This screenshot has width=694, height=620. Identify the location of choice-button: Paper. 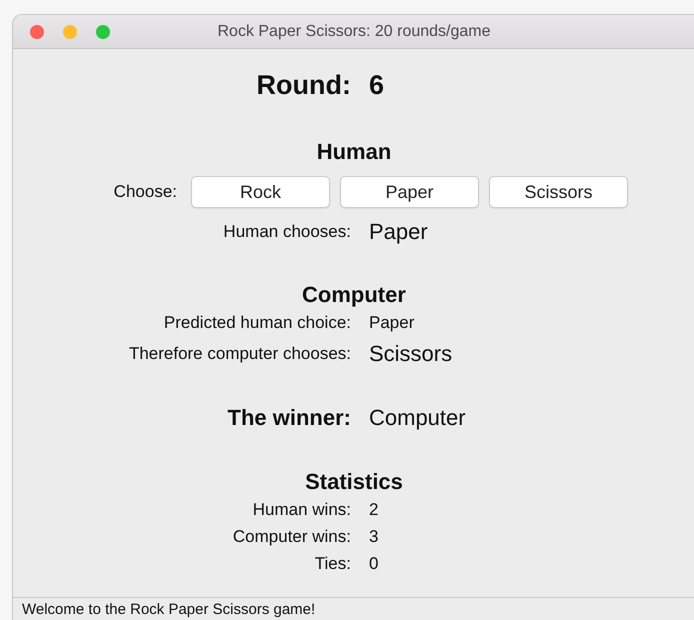
(409, 192).